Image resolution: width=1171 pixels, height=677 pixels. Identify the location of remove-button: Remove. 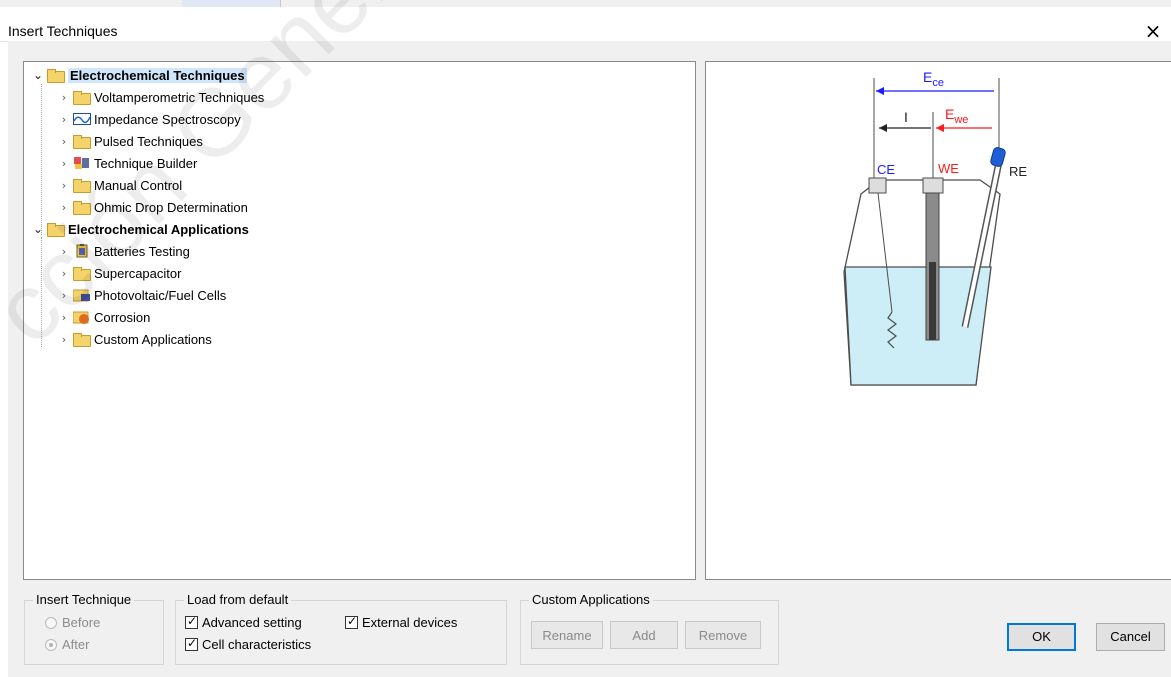
(723, 635).